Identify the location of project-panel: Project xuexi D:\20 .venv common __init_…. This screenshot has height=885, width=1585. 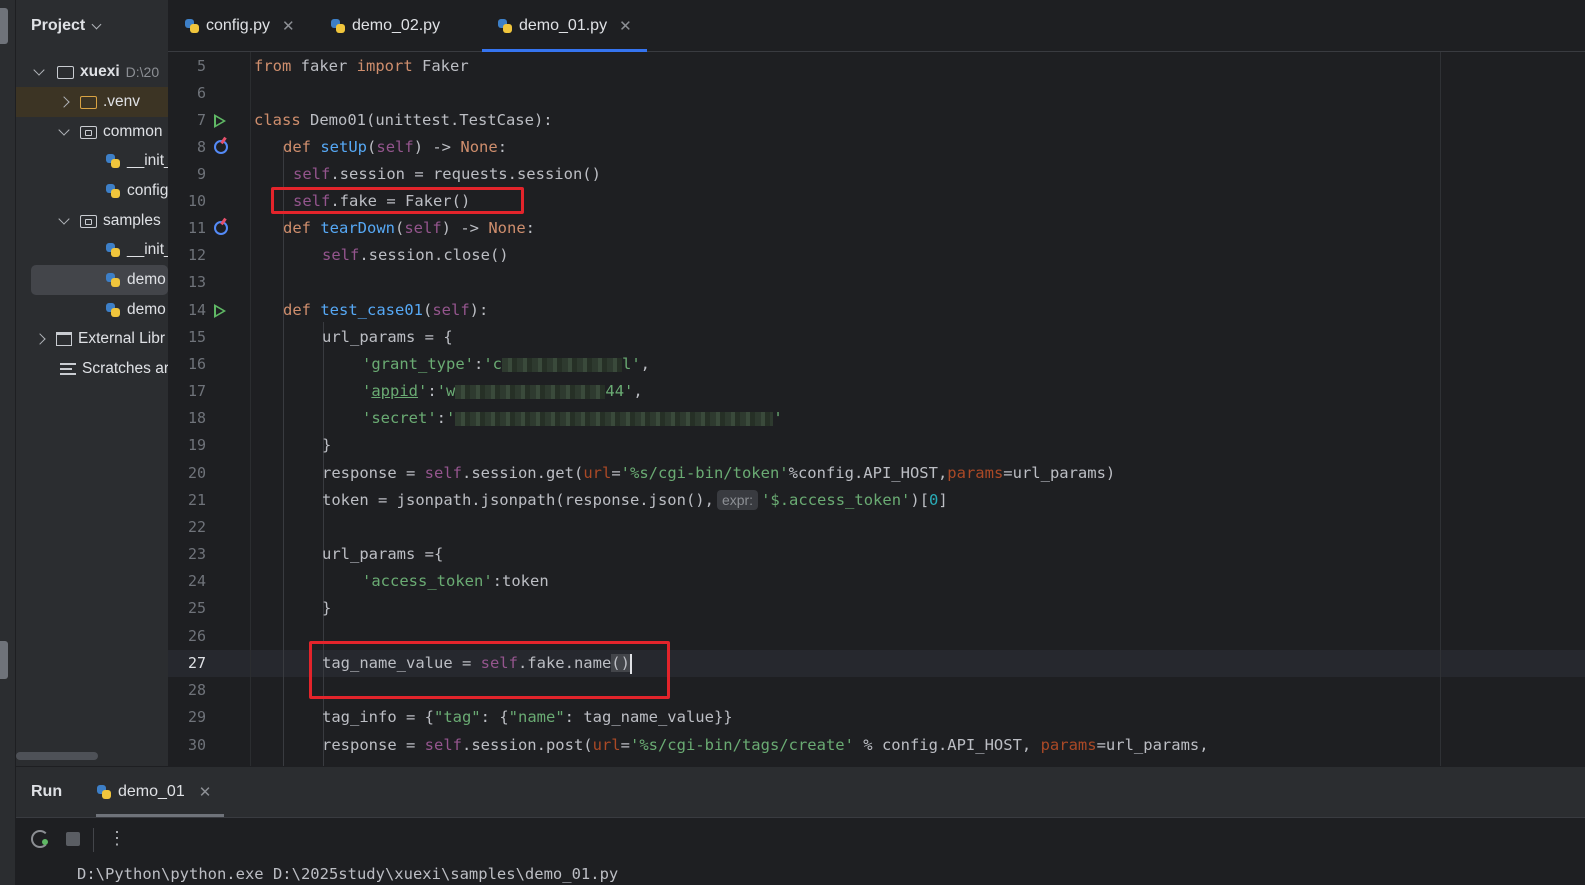
(92, 383).